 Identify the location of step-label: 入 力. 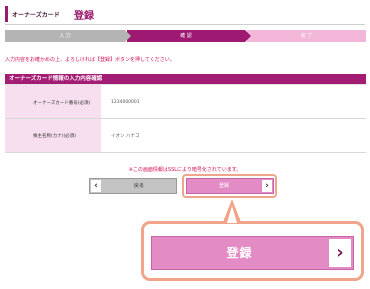
(65, 36).